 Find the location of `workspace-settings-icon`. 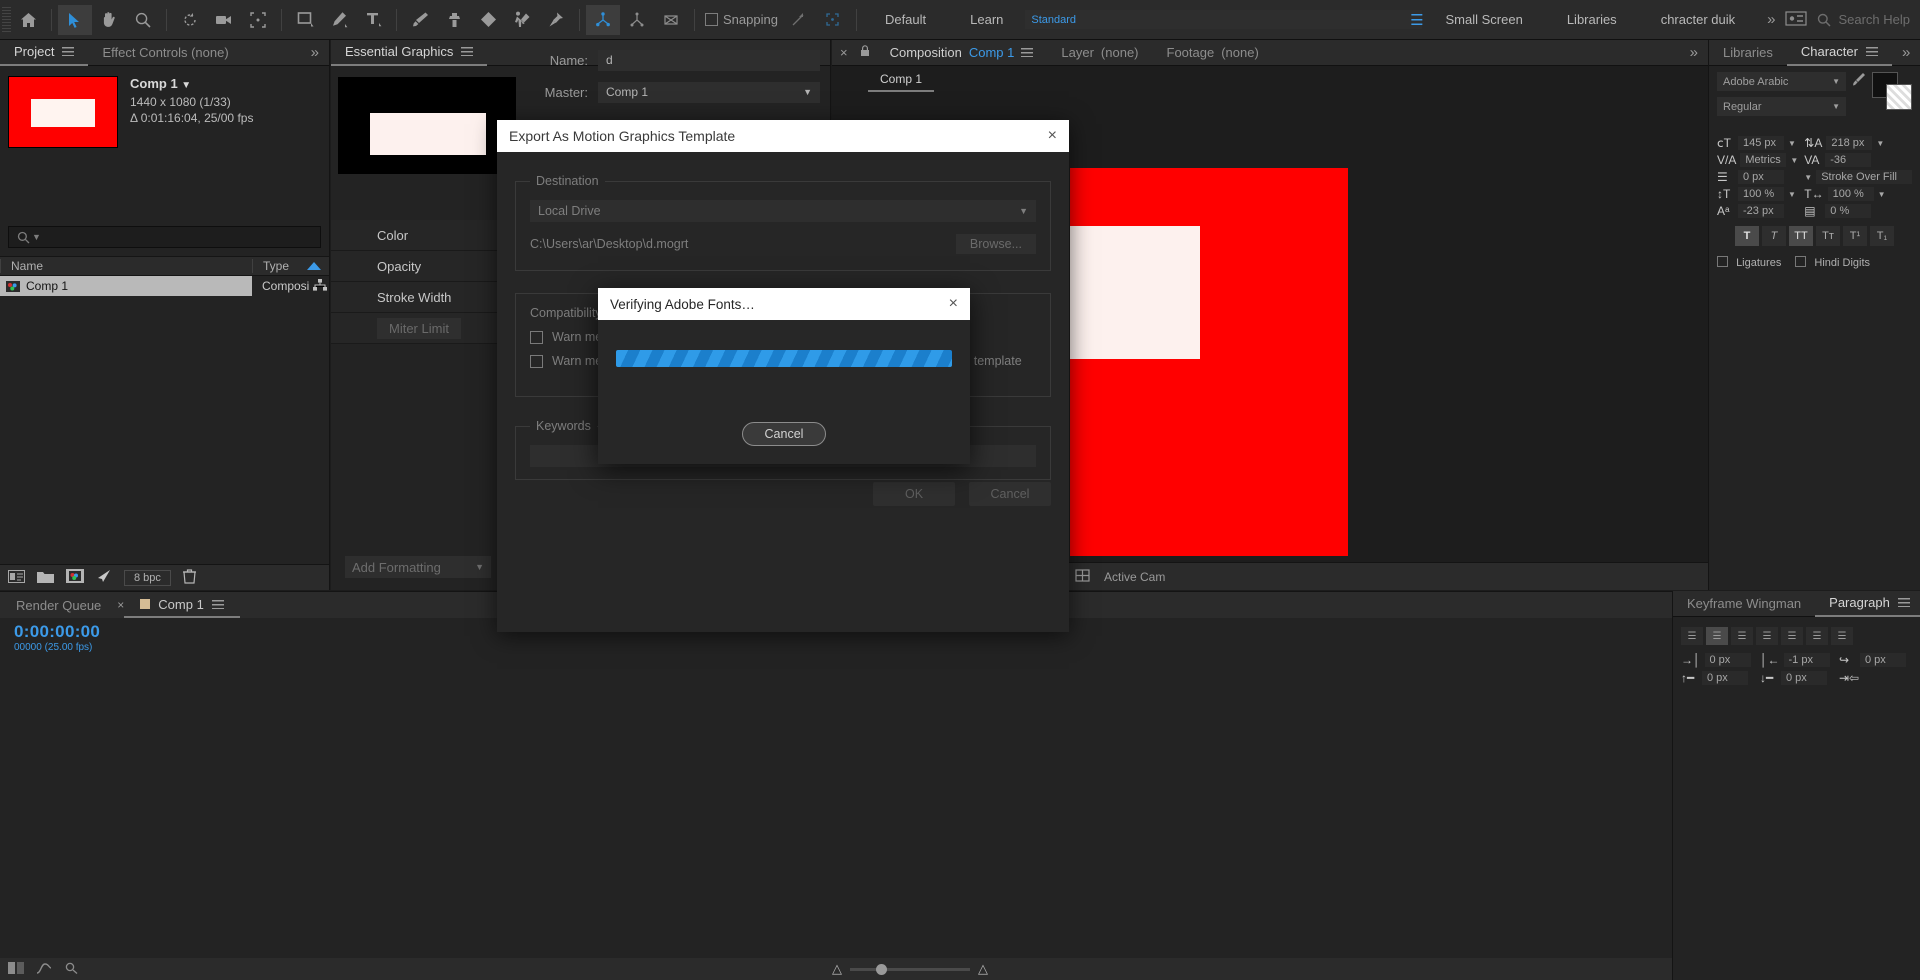

workspace-settings-icon is located at coordinates (1796, 19).